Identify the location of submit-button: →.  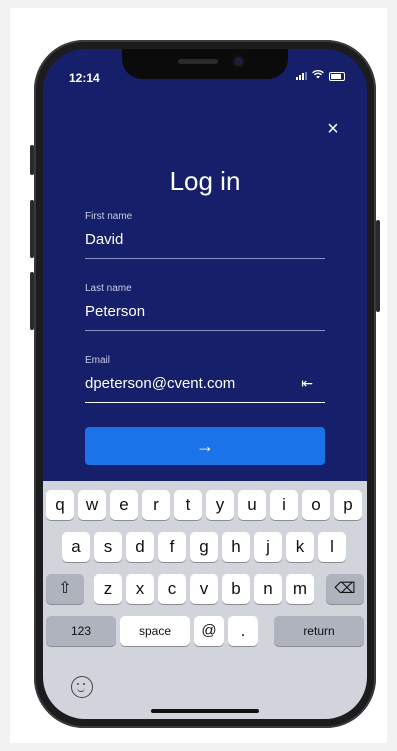
(205, 446).